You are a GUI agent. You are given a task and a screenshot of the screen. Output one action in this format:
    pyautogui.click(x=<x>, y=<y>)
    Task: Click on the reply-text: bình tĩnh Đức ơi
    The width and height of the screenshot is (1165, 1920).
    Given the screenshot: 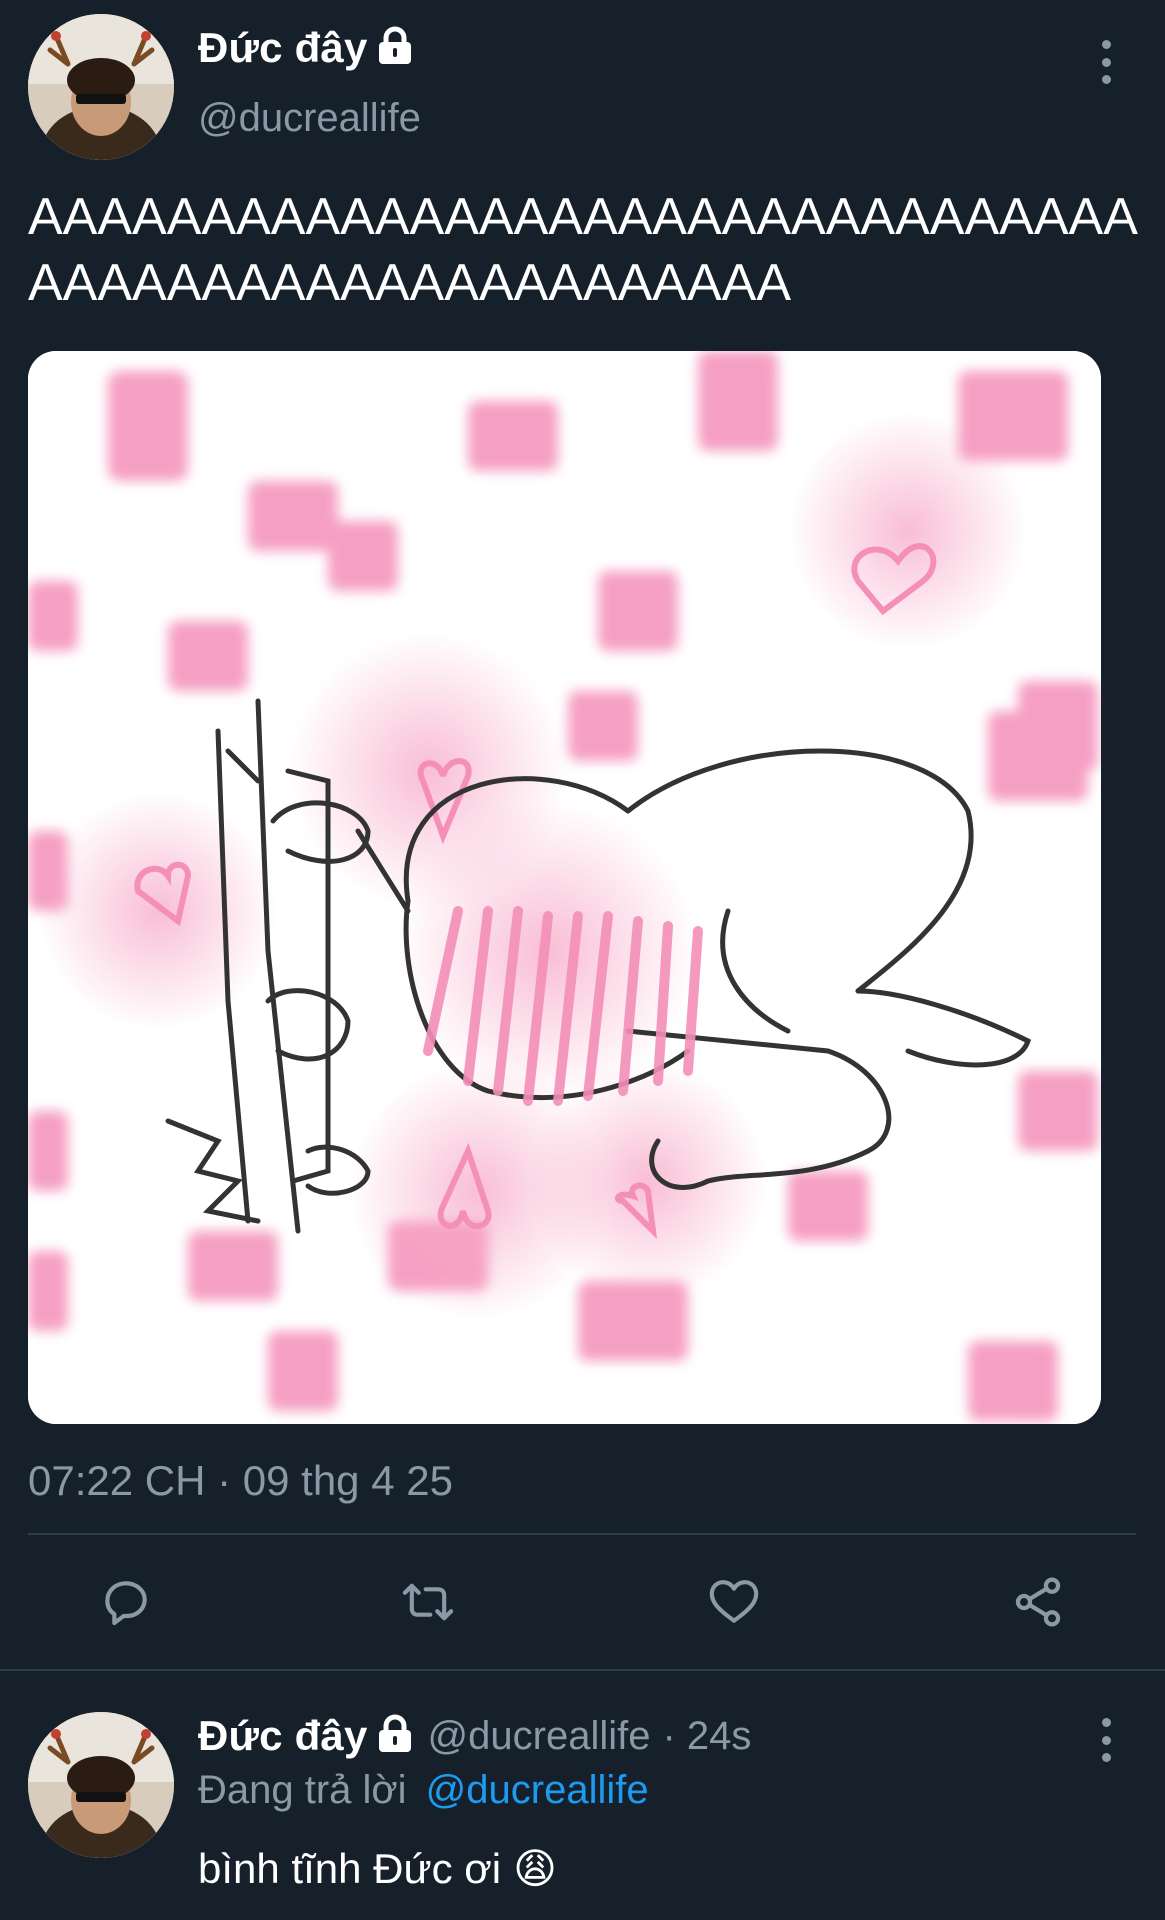 What is the action you would take?
    pyautogui.click(x=350, y=1868)
    